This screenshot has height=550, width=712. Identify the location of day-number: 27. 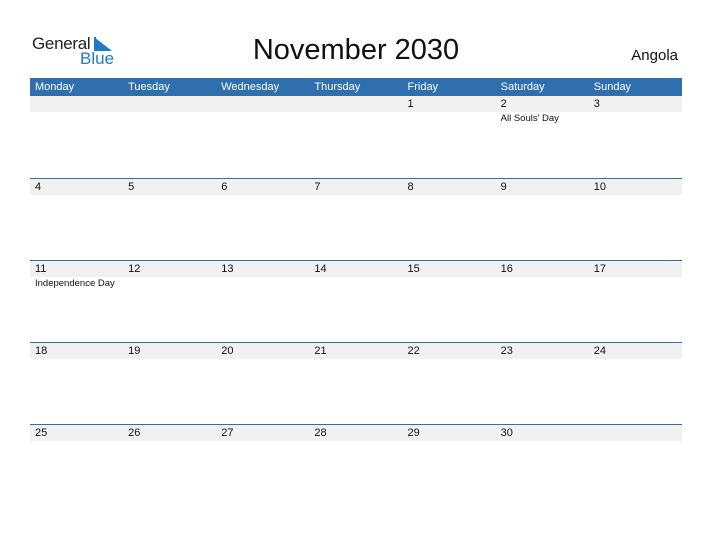
(227, 433).